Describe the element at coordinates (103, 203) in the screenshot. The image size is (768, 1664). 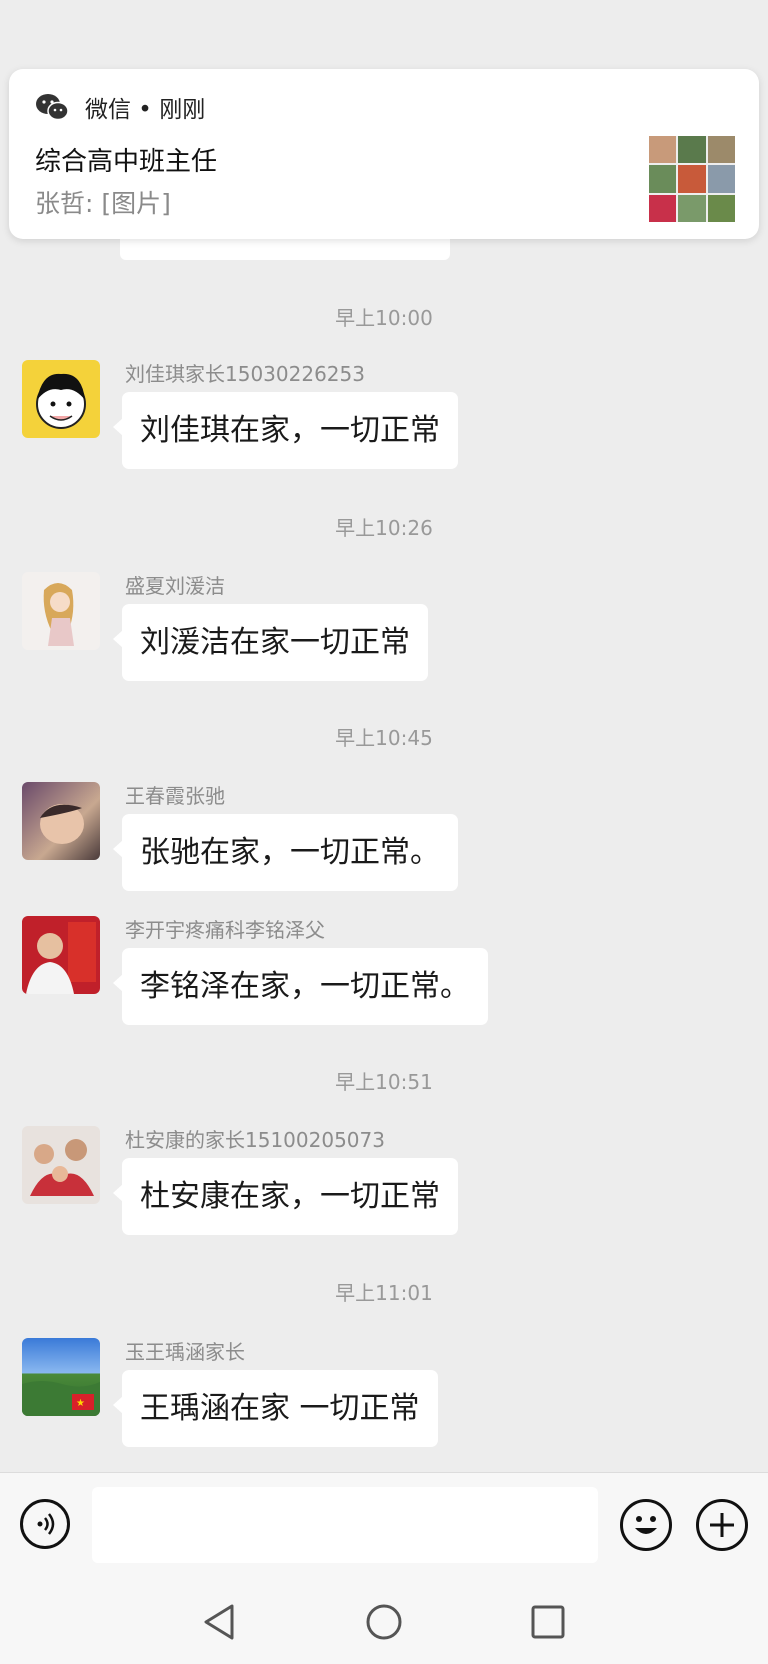
I see `notification-body: 张哲: [图片]` at that location.